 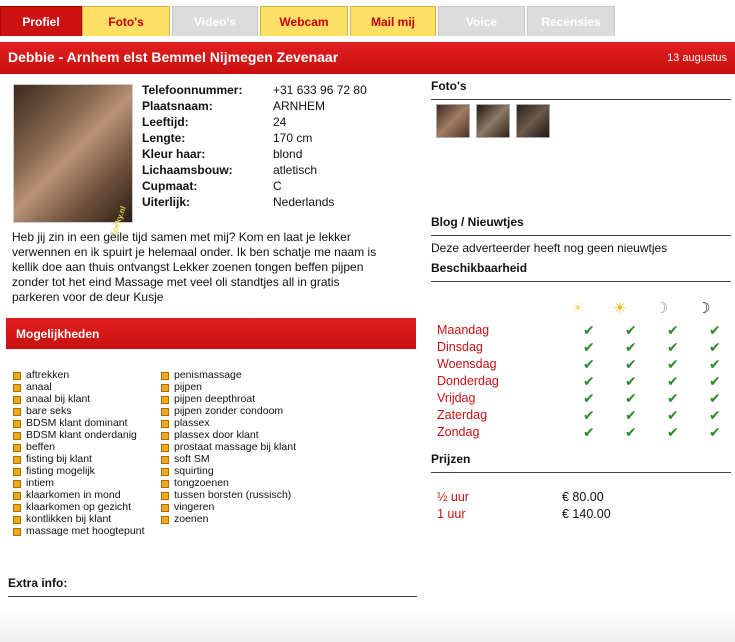 I want to click on option-label: klaarkomen op gezicht, so click(x=79, y=507).